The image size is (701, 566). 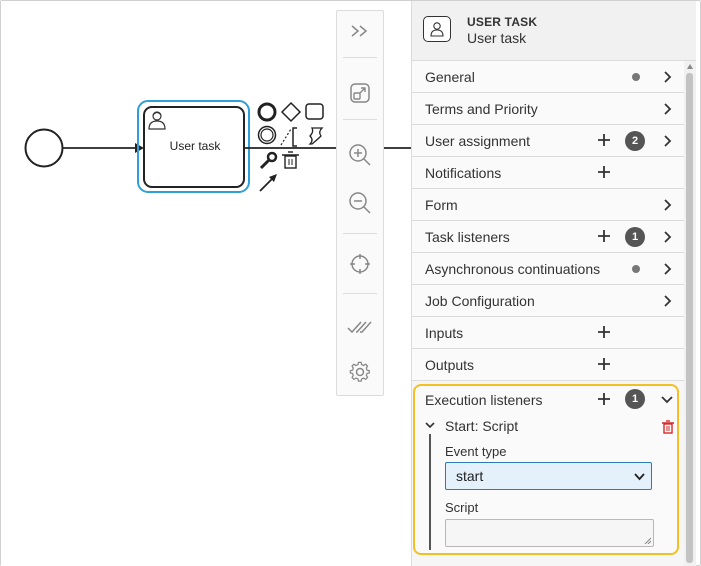 I want to click on element-name-label: User task, so click(x=497, y=38).